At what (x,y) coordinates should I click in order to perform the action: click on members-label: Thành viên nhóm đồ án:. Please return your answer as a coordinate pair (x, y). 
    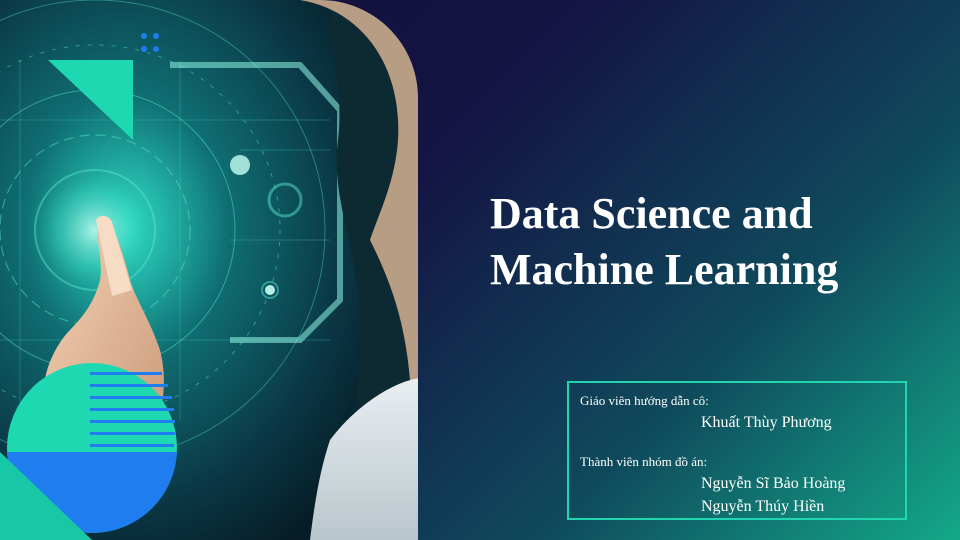
    Looking at the image, I should click on (644, 461).